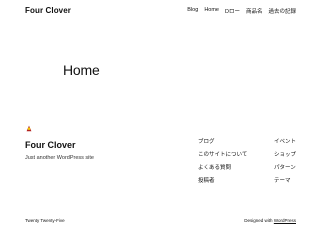 The image size is (320, 240). I want to click on footer-link-shop: ショップ, so click(285, 158).